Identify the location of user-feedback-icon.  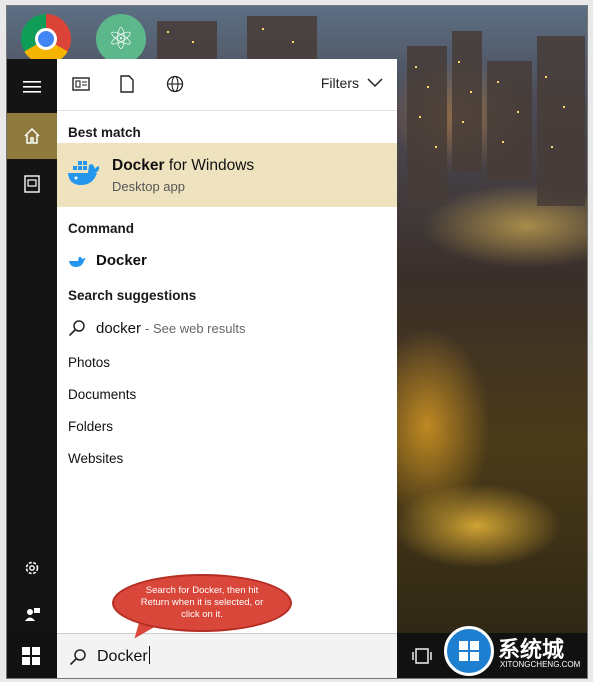
(32, 614).